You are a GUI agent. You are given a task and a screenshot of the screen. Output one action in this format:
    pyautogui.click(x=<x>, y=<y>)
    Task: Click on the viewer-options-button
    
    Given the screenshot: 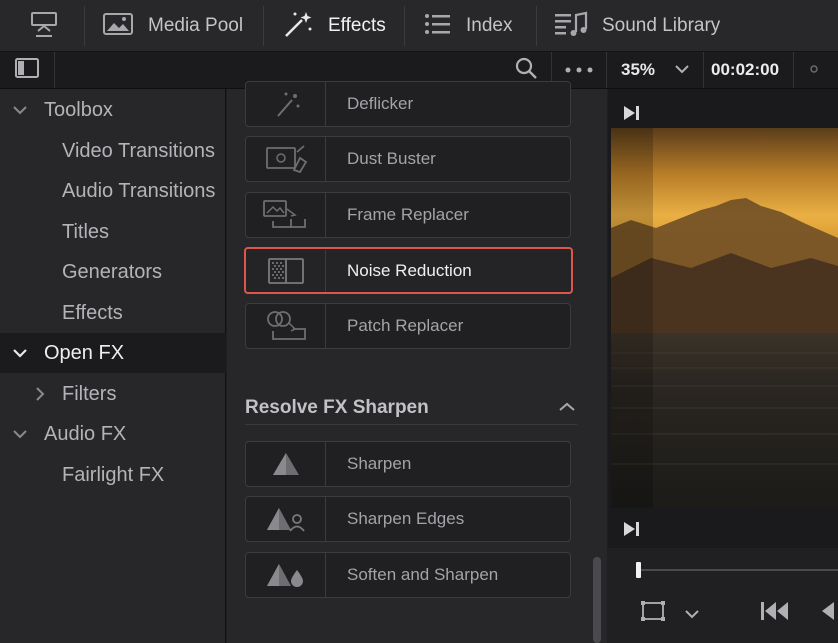 What is the action you would take?
    pyautogui.click(x=814, y=70)
    